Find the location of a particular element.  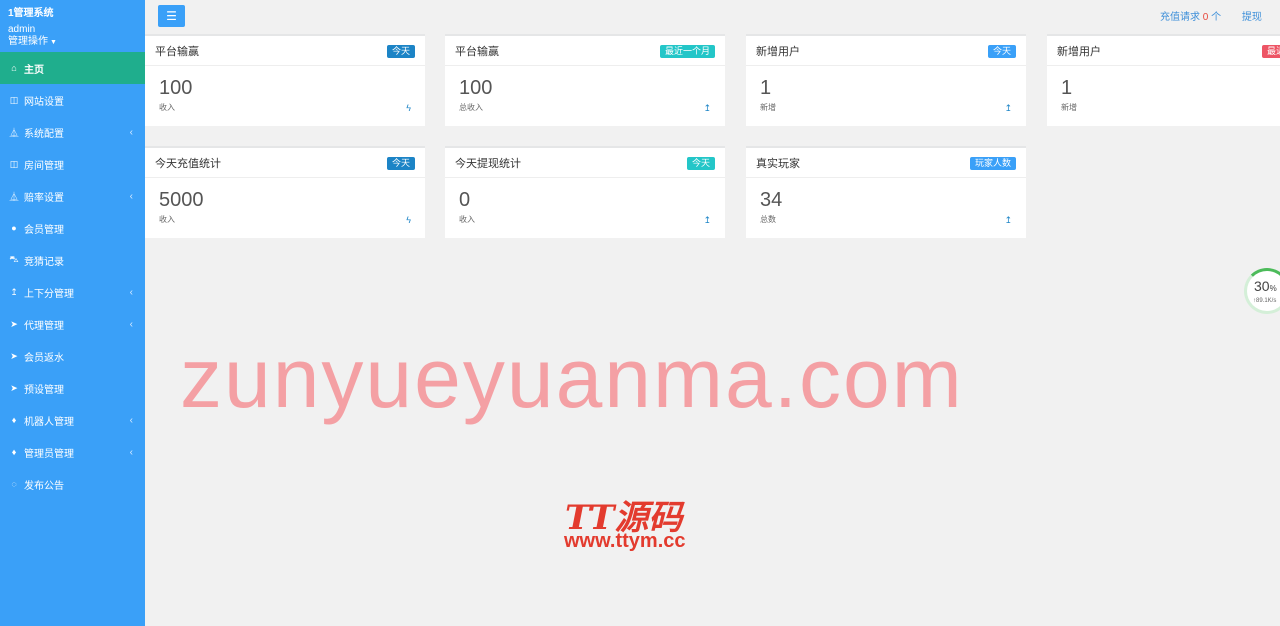

sidebar-toggle-button: ☰ is located at coordinates (171, 16).